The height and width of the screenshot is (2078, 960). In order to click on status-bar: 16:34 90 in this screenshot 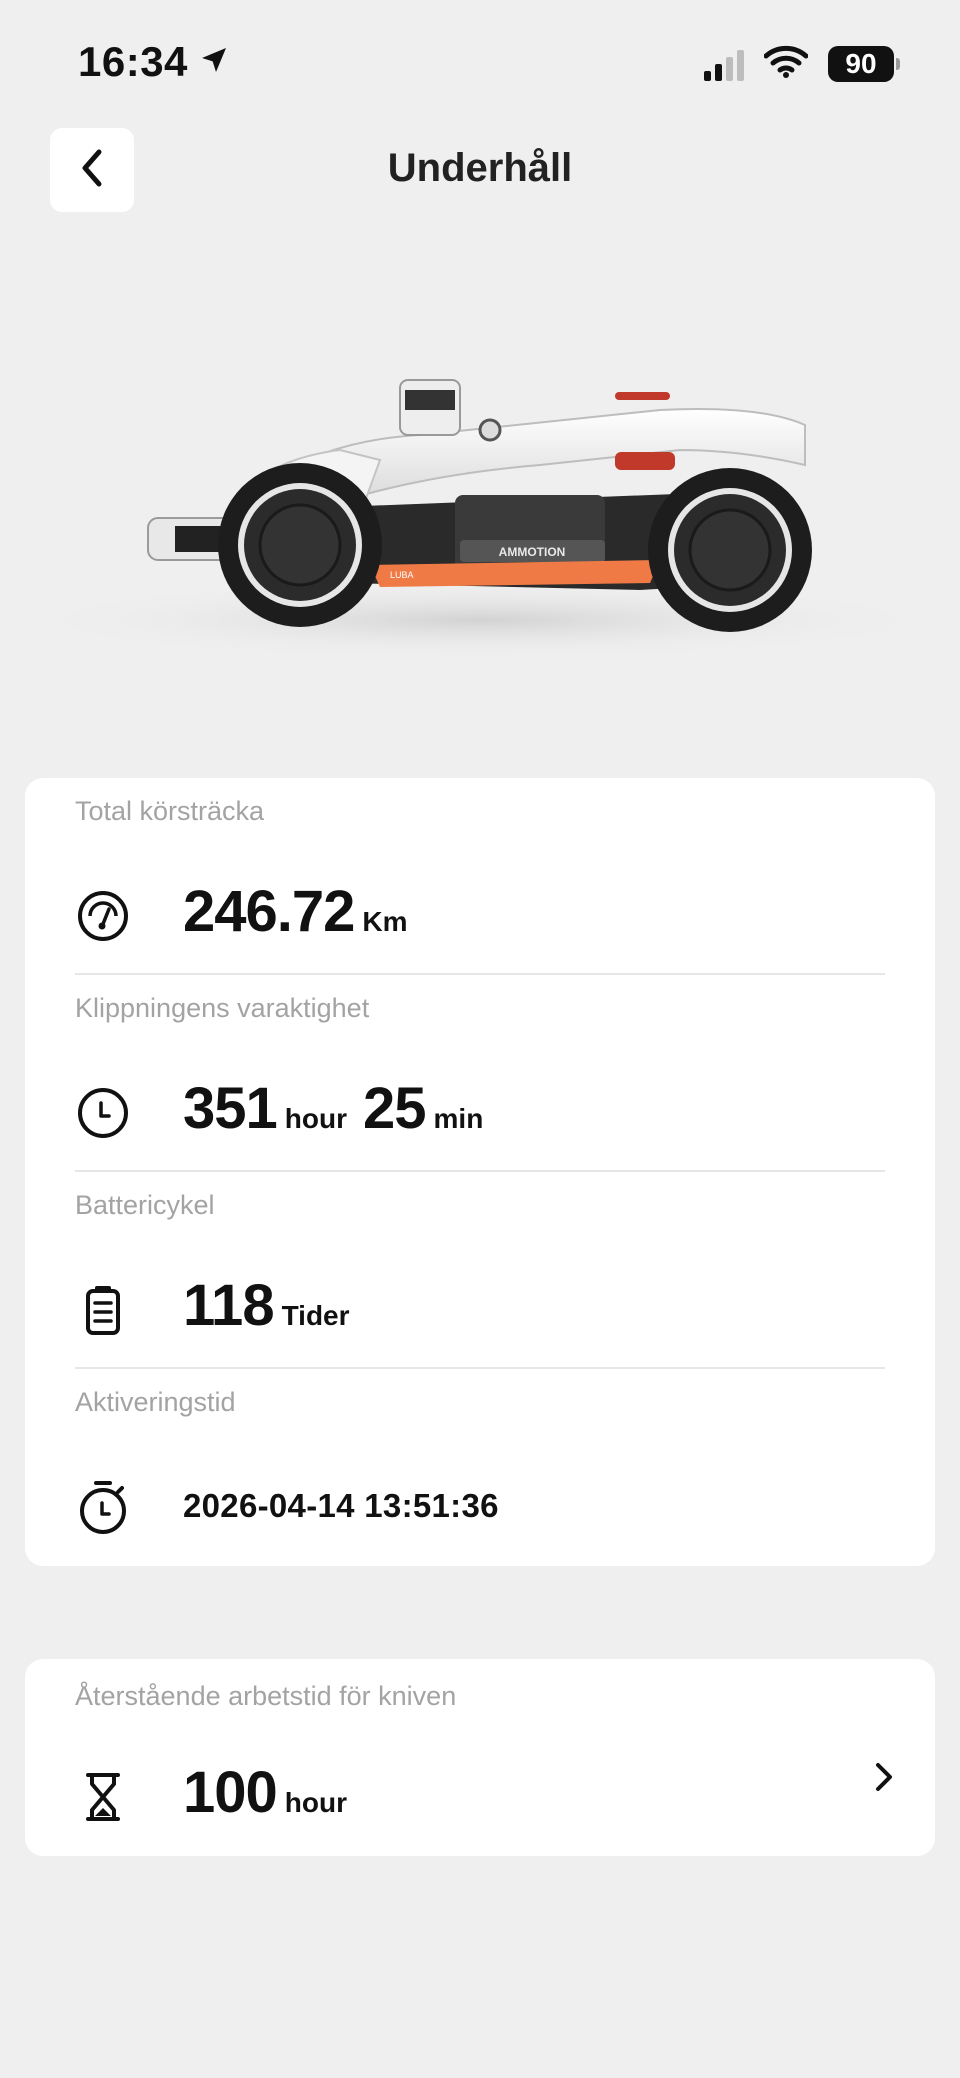, I will do `click(480, 60)`.